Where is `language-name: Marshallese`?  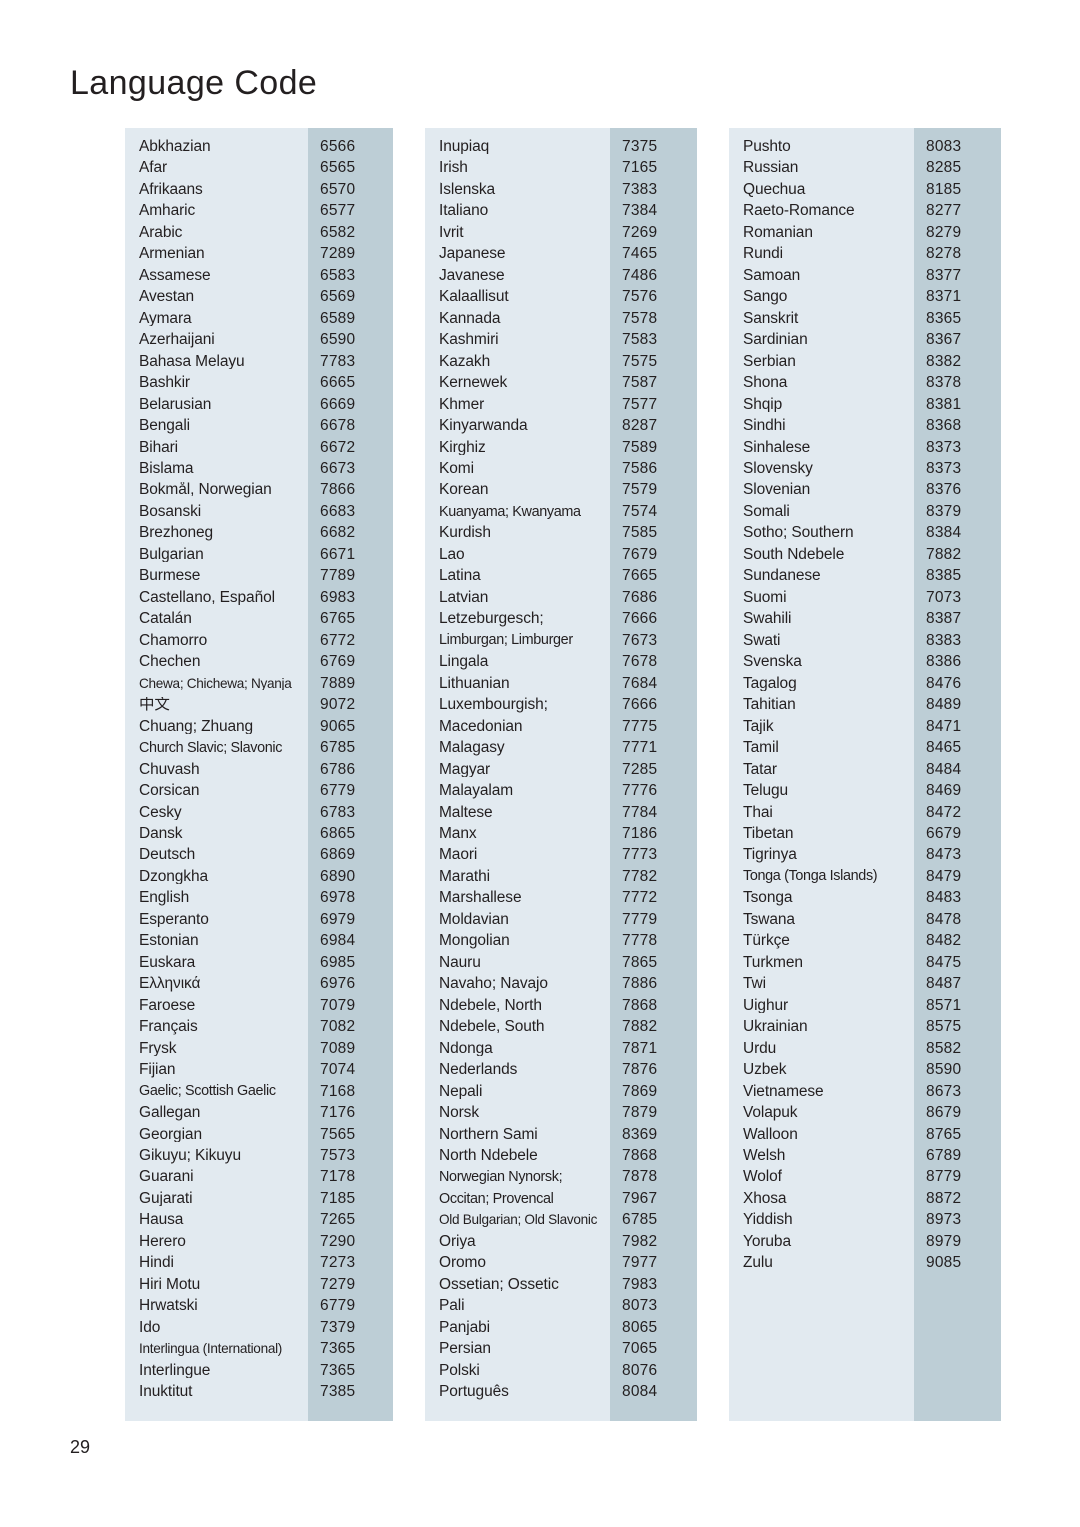 language-name: Marshallese is located at coordinates (480, 898).